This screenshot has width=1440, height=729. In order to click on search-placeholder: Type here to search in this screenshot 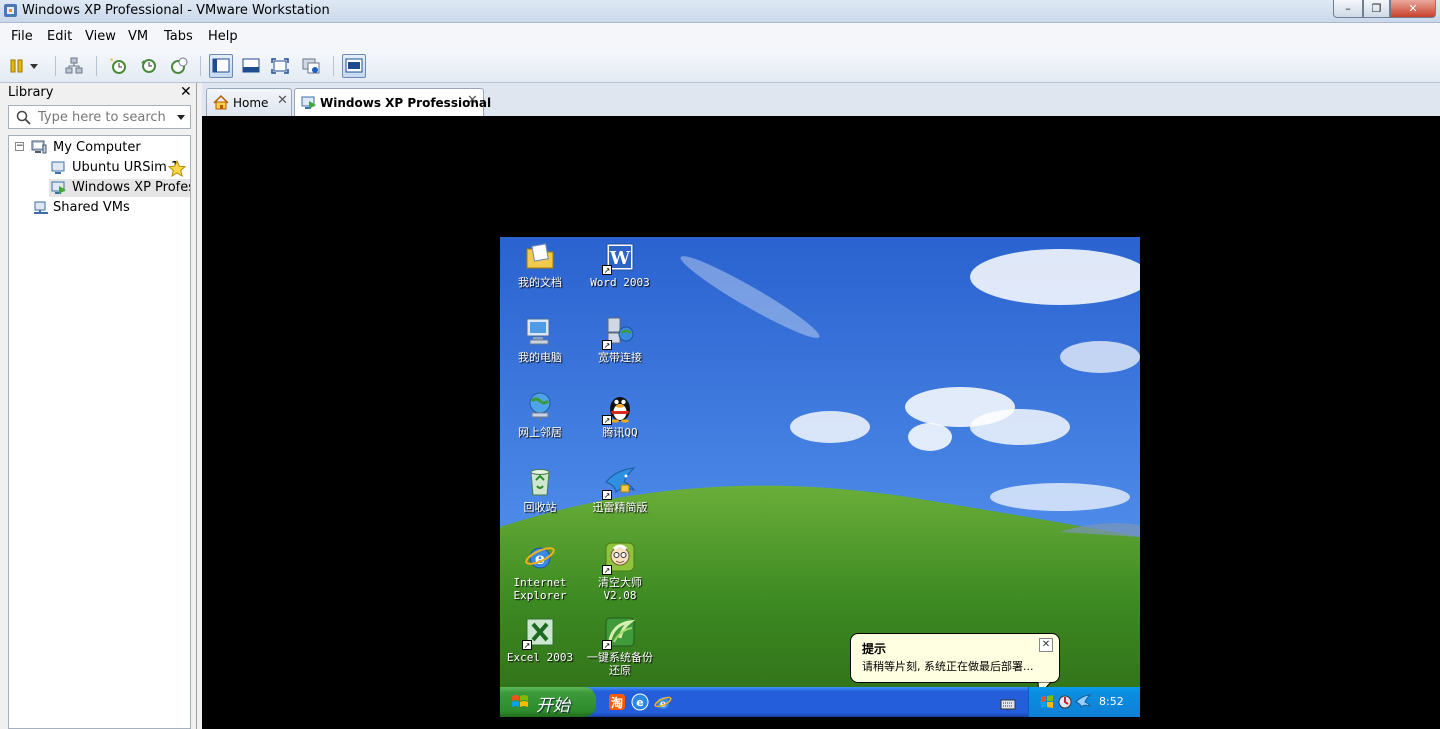, I will do `click(102, 117)`.